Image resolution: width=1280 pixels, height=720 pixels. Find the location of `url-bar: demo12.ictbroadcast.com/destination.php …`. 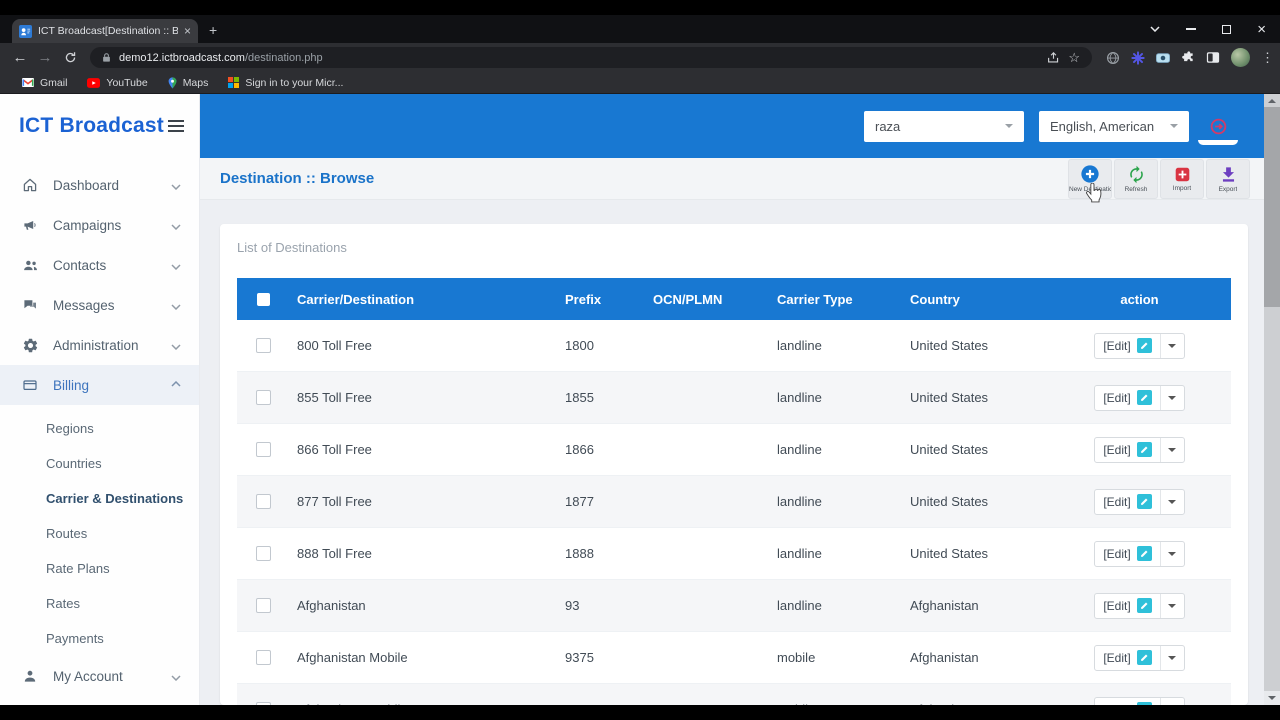

url-bar: demo12.ictbroadcast.com/destination.php … is located at coordinates (591, 57).